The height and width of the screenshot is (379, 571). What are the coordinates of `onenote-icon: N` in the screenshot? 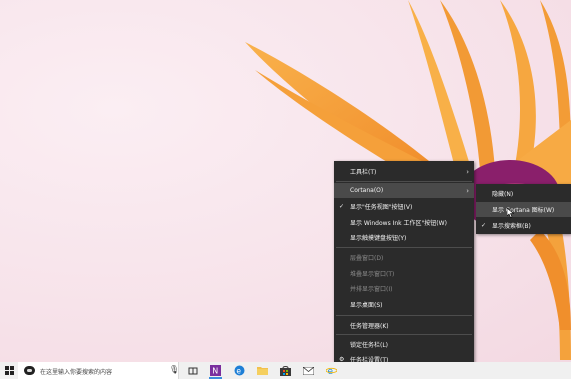 It's located at (215, 371).